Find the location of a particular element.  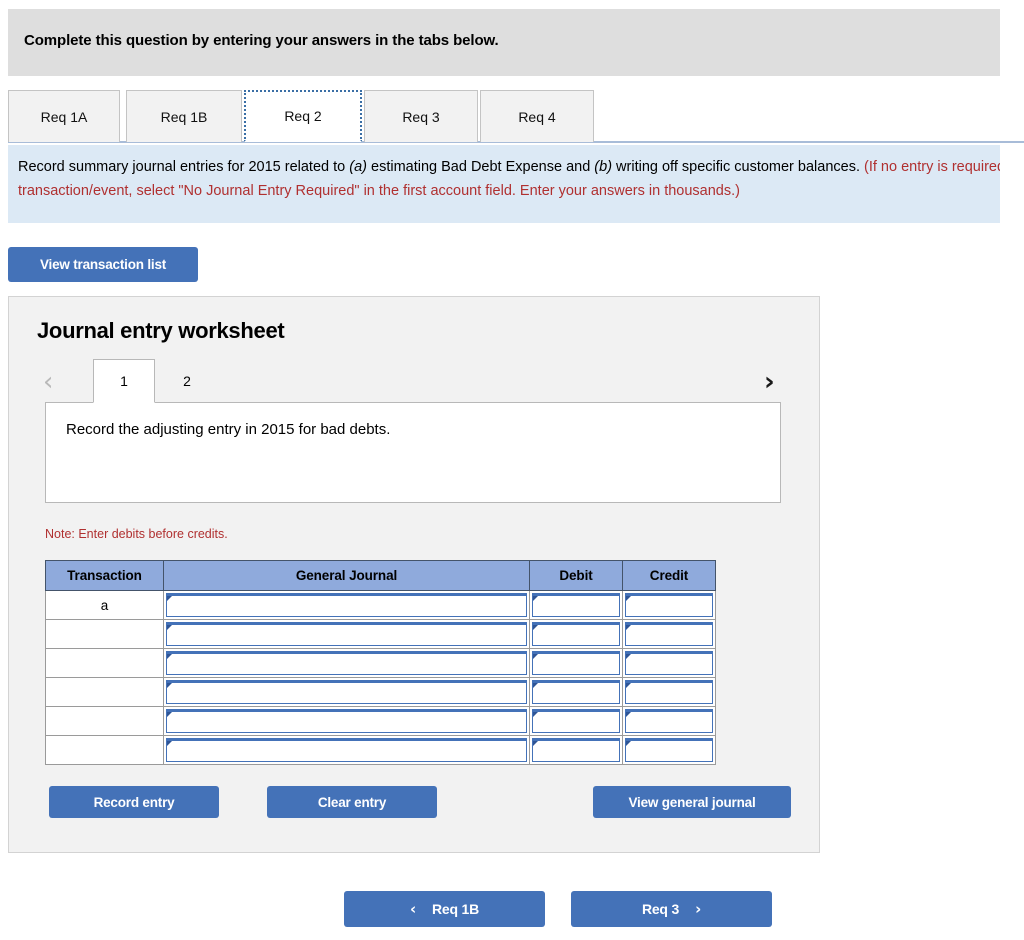

next-requirement-button: Req 3 › is located at coordinates (671, 909).